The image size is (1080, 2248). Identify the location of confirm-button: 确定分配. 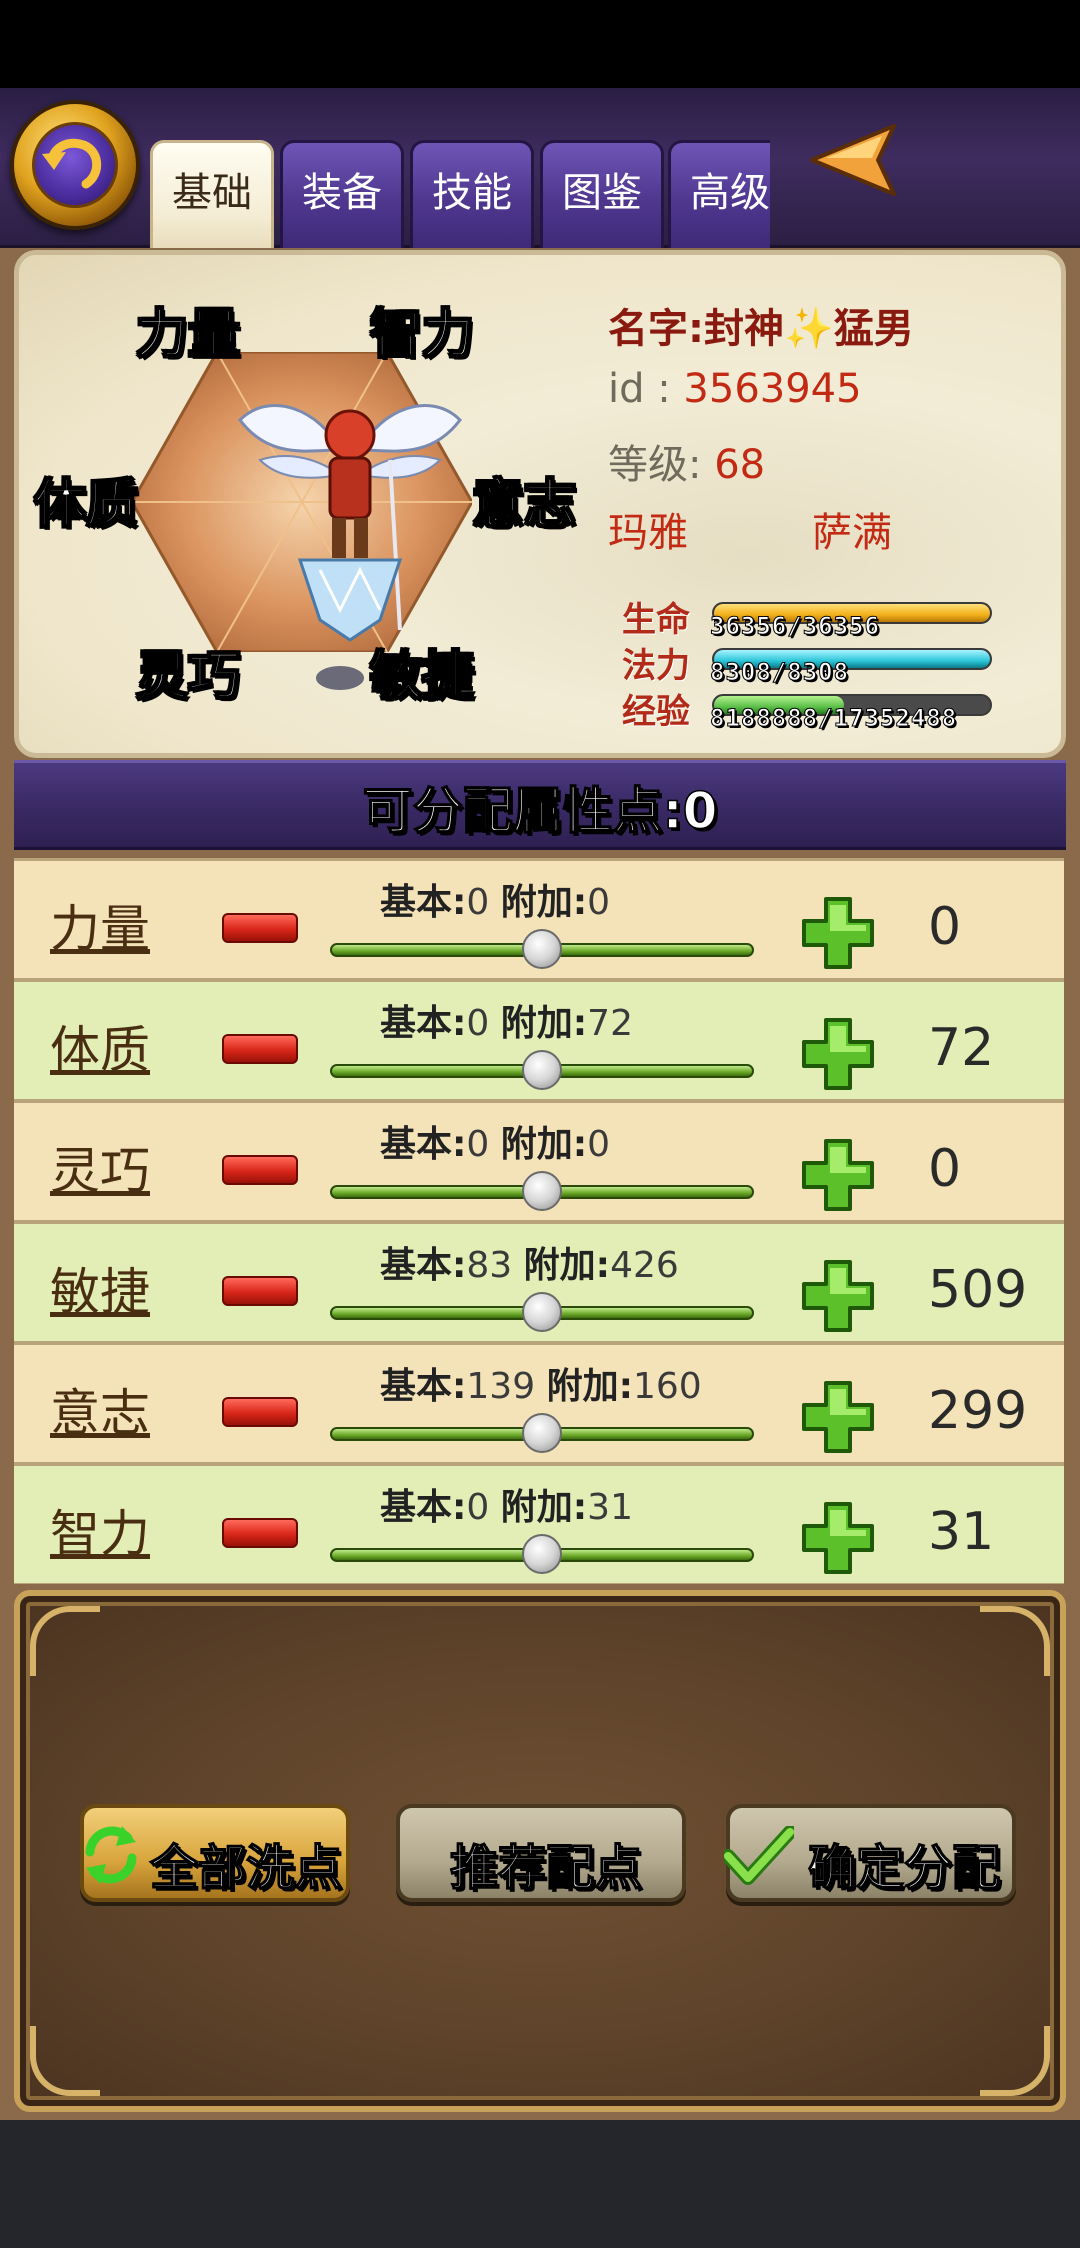
(870, 1853).